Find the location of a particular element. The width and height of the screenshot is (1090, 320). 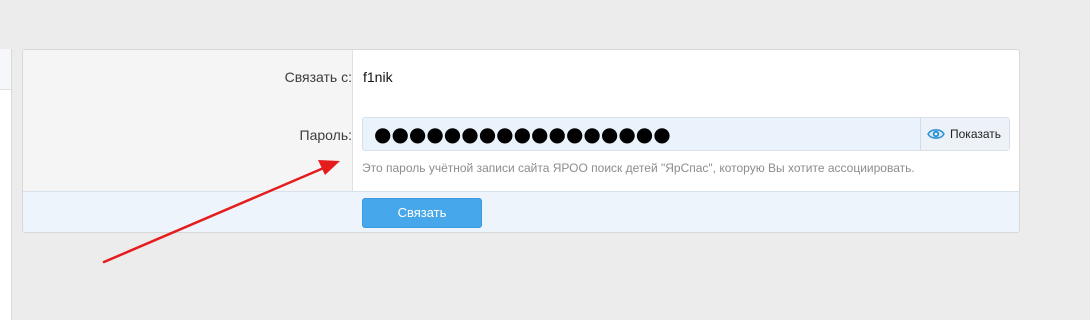

connect-button: Связать is located at coordinates (422, 213).